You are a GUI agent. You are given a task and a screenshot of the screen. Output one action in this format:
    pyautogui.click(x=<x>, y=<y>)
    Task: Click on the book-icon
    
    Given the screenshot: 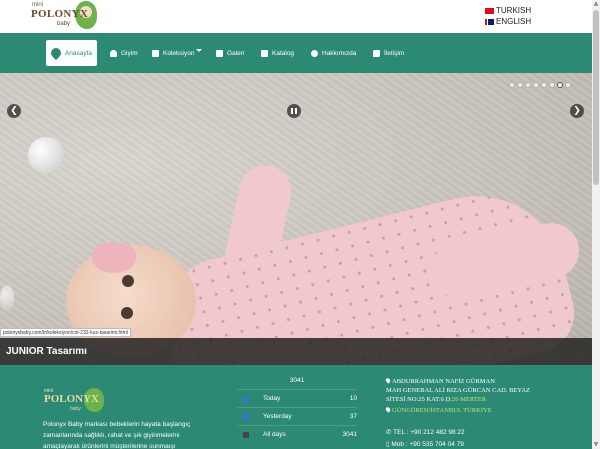 What is the action you would take?
    pyautogui.click(x=264, y=53)
    